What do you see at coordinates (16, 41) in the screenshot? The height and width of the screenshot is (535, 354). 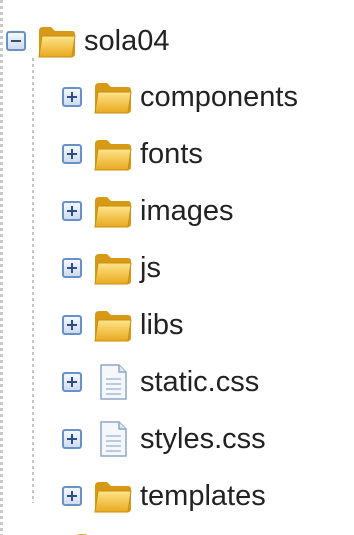 I see `collapse-toggle-icon` at bounding box center [16, 41].